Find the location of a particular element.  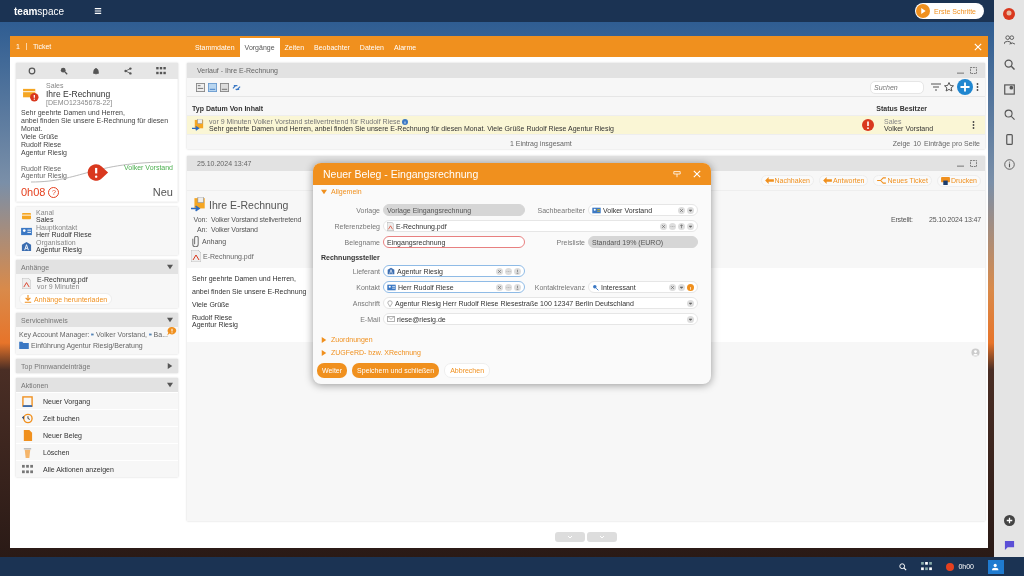

download-icon is located at coordinates (28, 299).